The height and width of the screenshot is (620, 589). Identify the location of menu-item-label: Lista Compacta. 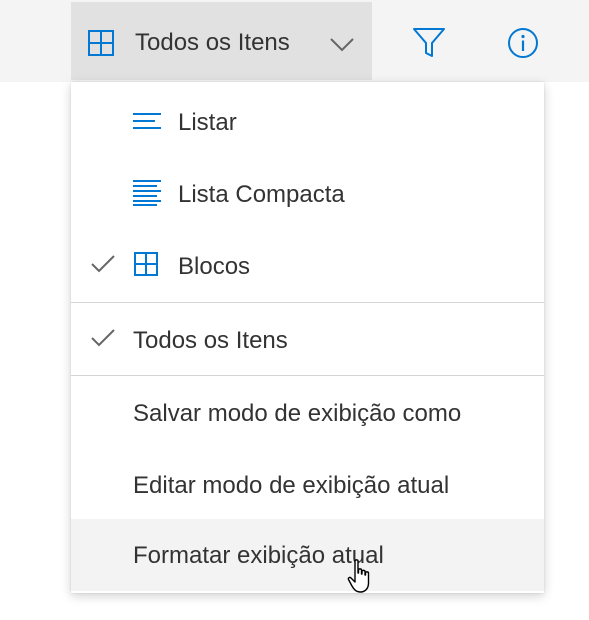
(261, 194).